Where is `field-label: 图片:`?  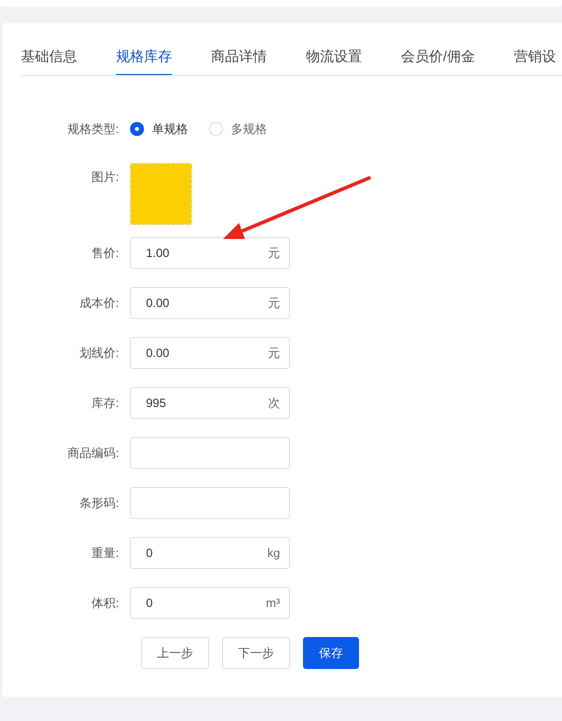 field-label: 图片: is located at coordinates (105, 177).